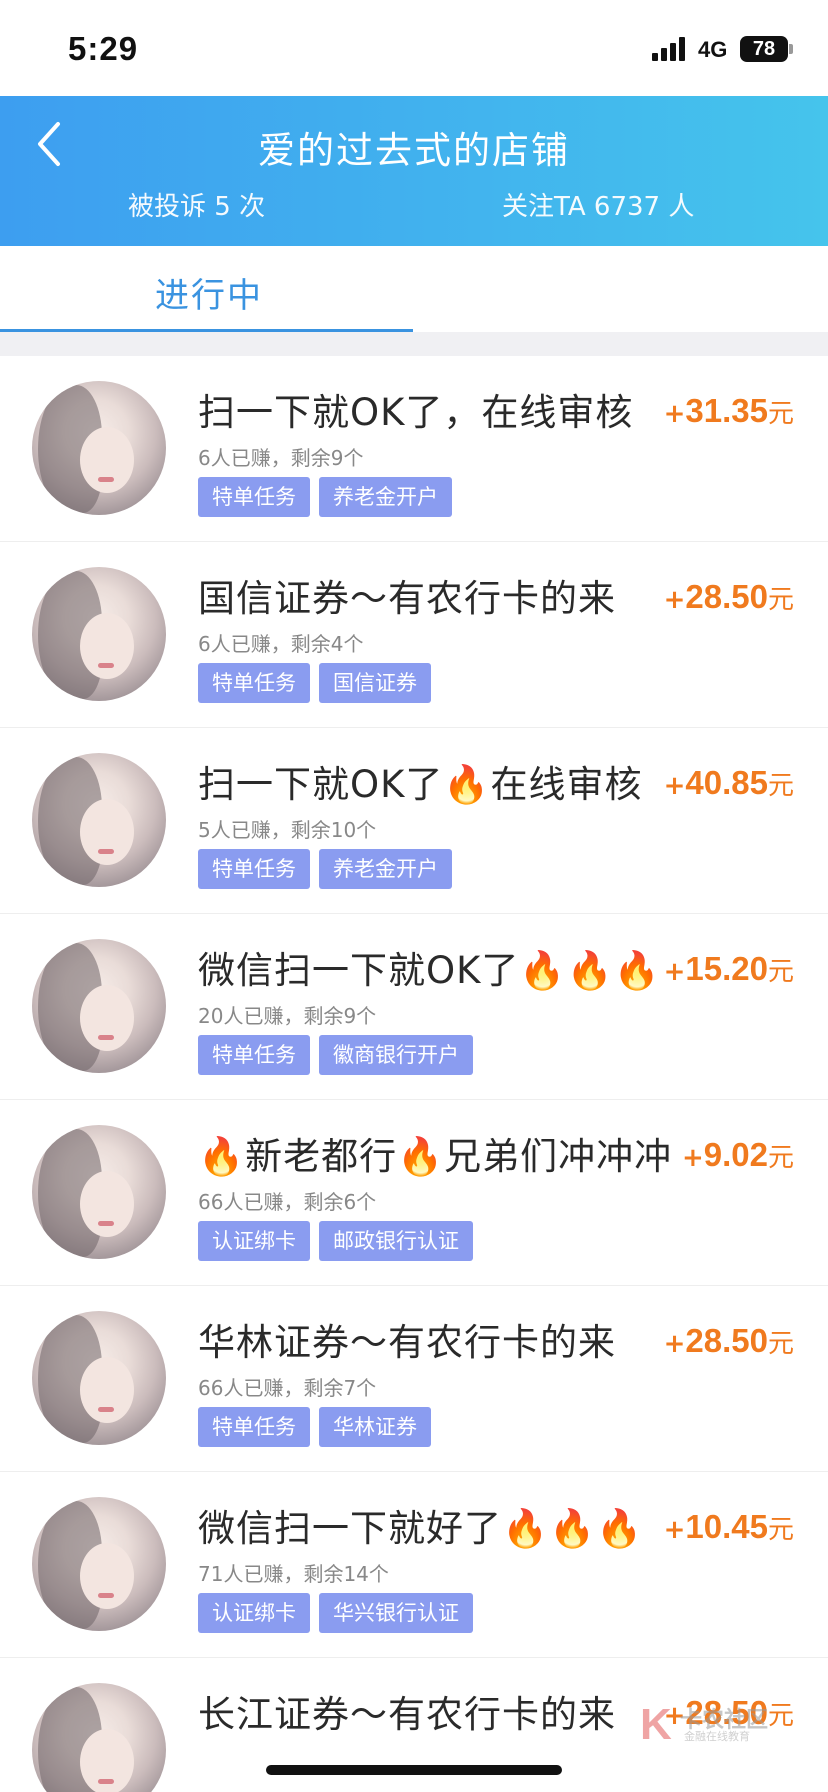 The height and width of the screenshot is (1792, 828). I want to click on task-title: 微信扫一下就OK了🔥🔥🔥, so click(429, 970).